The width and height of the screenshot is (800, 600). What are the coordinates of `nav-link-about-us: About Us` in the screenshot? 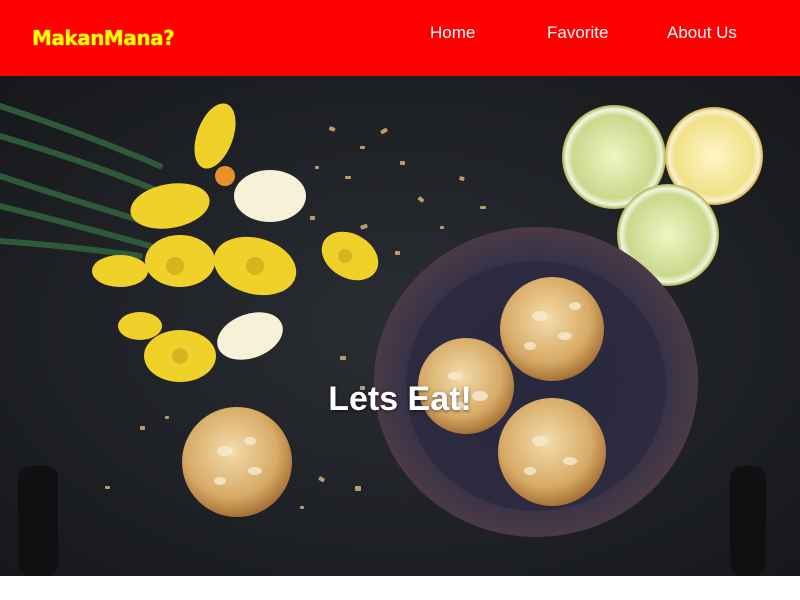 It's located at (702, 33).